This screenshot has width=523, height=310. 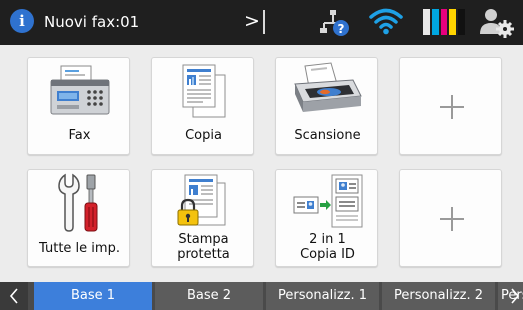 I want to click on copy-icon, so click(x=203, y=91).